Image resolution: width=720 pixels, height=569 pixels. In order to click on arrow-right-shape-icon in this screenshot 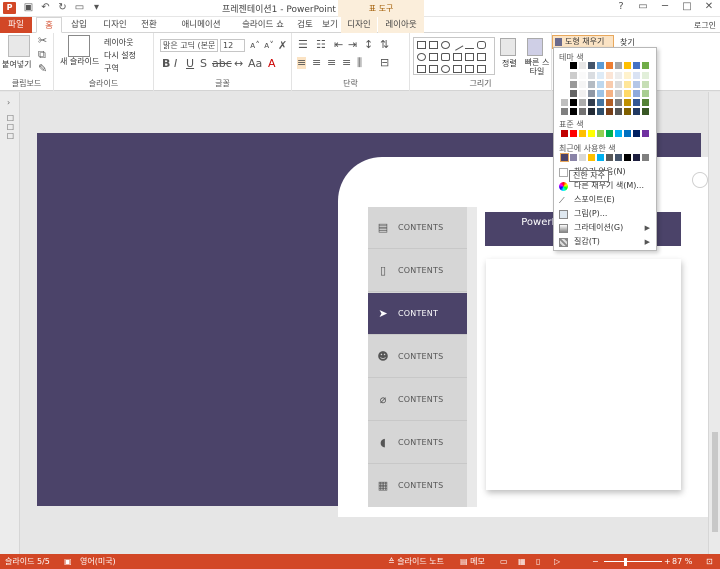, I will do `click(421, 69)`.